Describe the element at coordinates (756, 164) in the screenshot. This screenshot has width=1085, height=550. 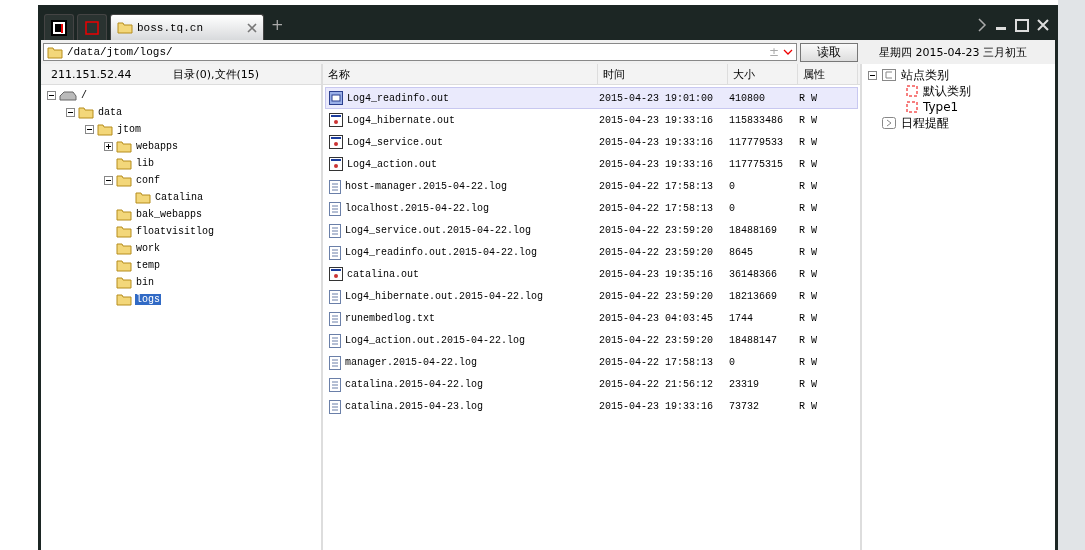
I see `table-cell-text: 117775315` at that location.